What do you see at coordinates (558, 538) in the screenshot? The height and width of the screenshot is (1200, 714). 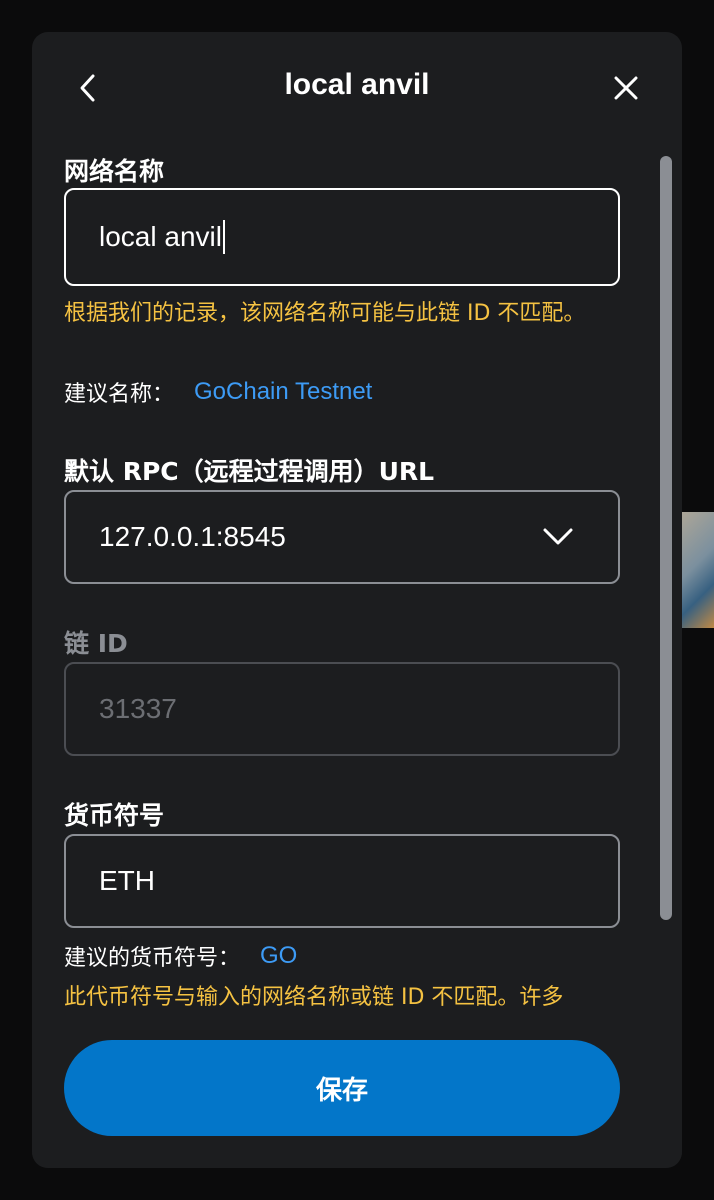 I see `chevron-down-icon` at bounding box center [558, 538].